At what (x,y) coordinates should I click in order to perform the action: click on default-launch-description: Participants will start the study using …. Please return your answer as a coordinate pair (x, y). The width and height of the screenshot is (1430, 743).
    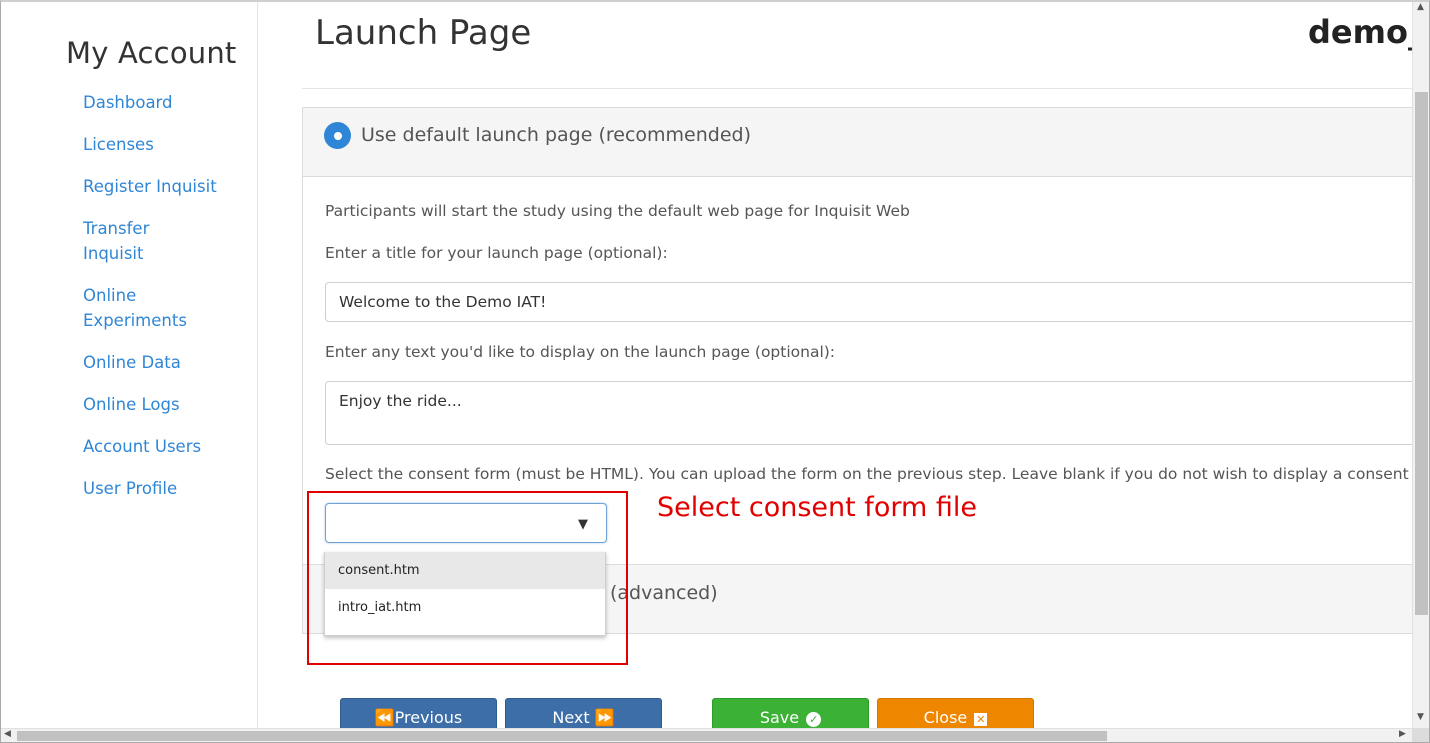
    Looking at the image, I should click on (617, 211).